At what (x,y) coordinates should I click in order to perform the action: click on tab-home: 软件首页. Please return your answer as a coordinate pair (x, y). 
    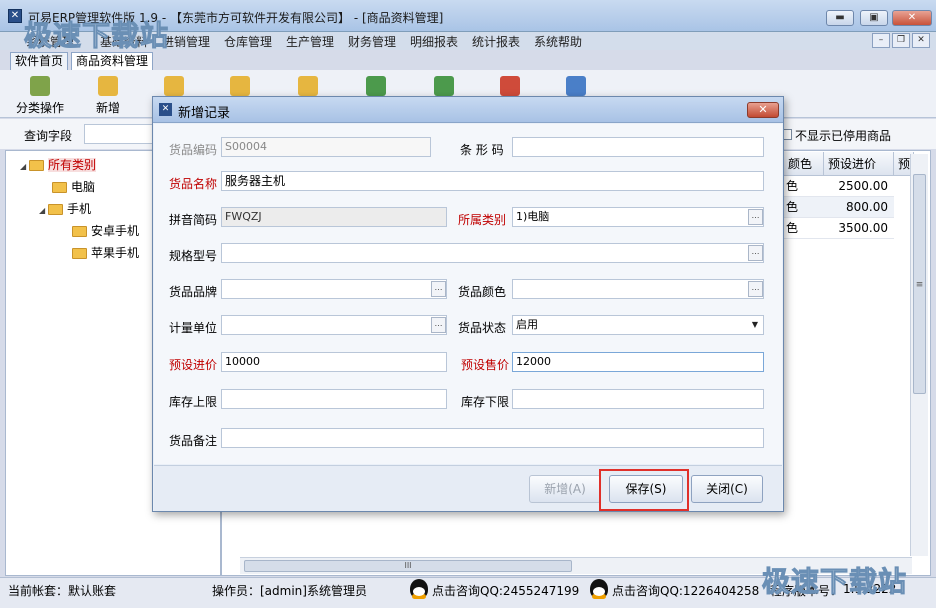
    Looking at the image, I should click on (39, 61).